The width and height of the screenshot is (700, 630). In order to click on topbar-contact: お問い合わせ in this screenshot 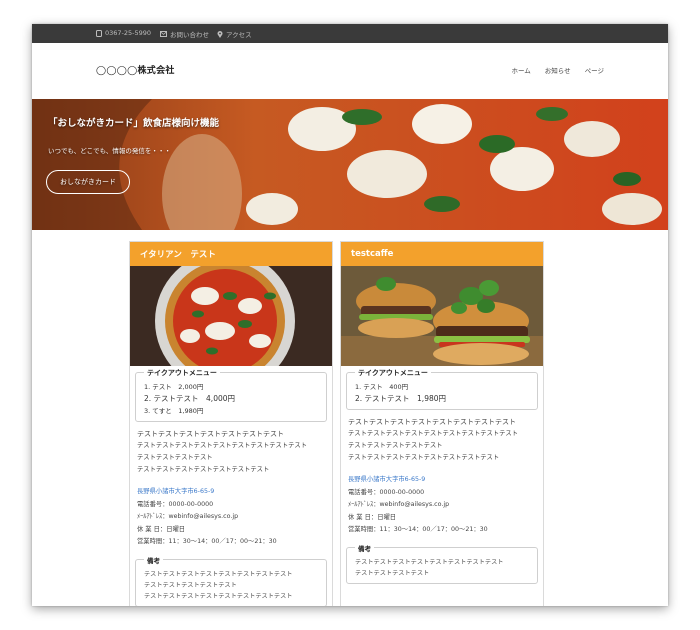, I will do `click(184, 34)`.